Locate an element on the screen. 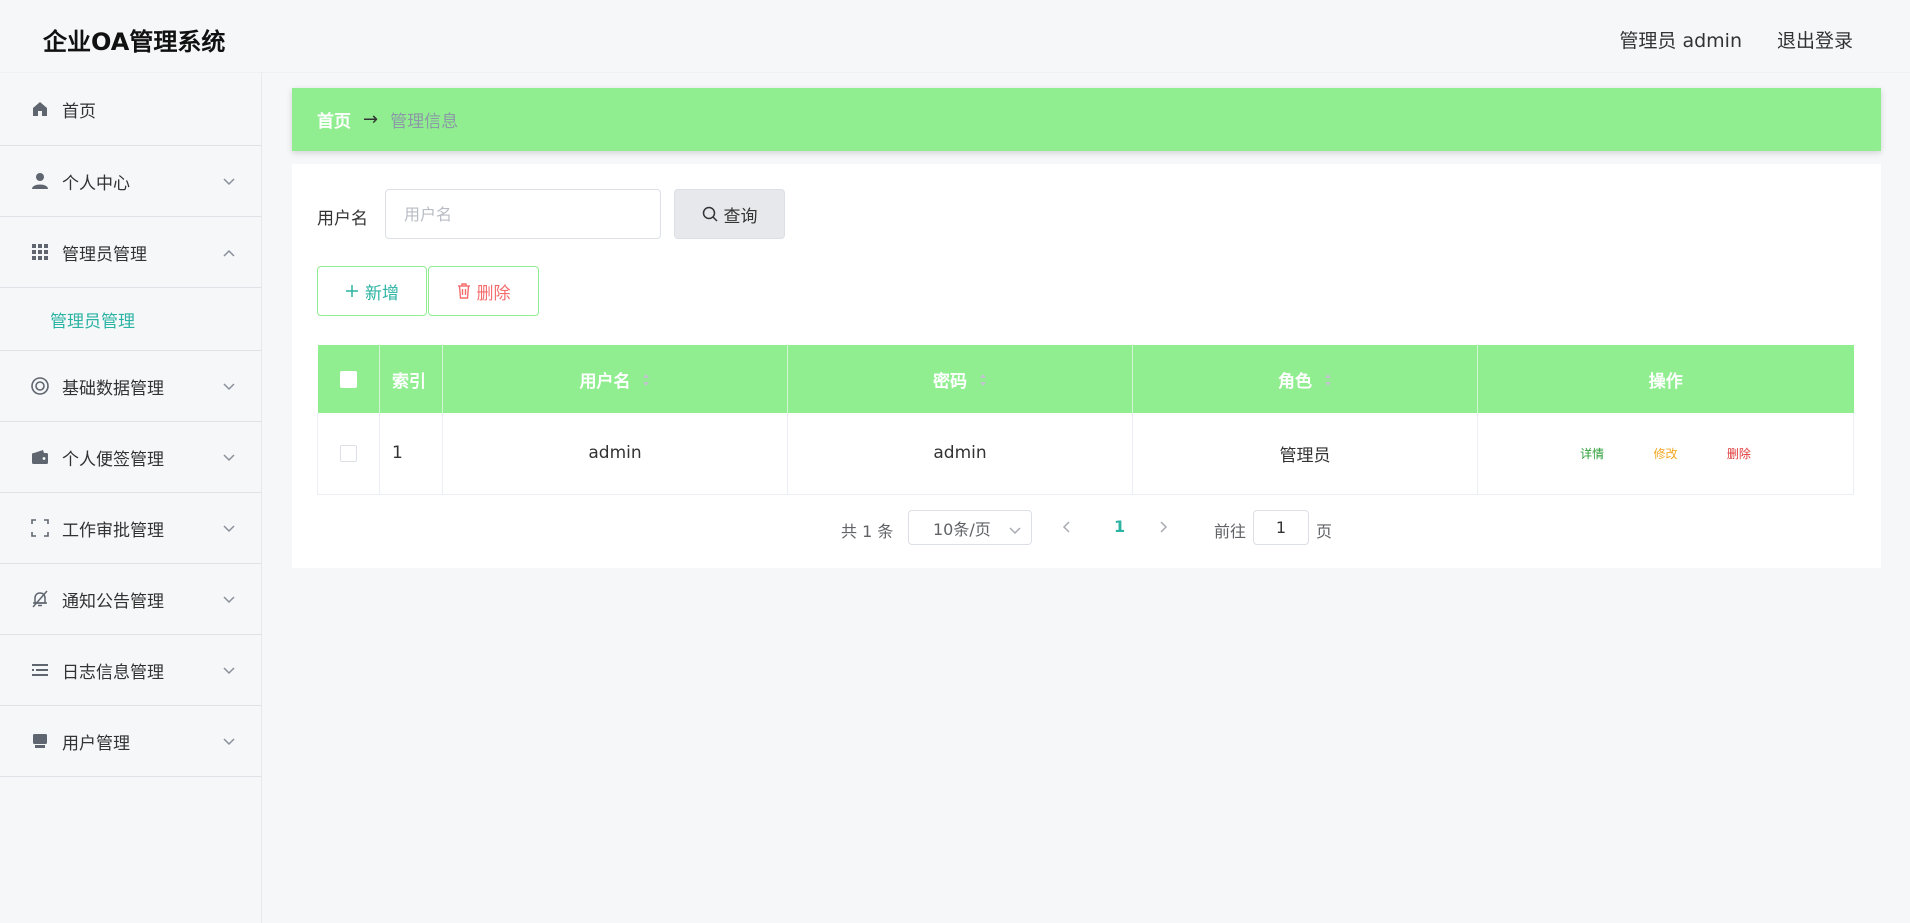 The width and height of the screenshot is (1910, 923). sidebar-item-work-approval: 工作审批管理 is located at coordinates (130, 528).